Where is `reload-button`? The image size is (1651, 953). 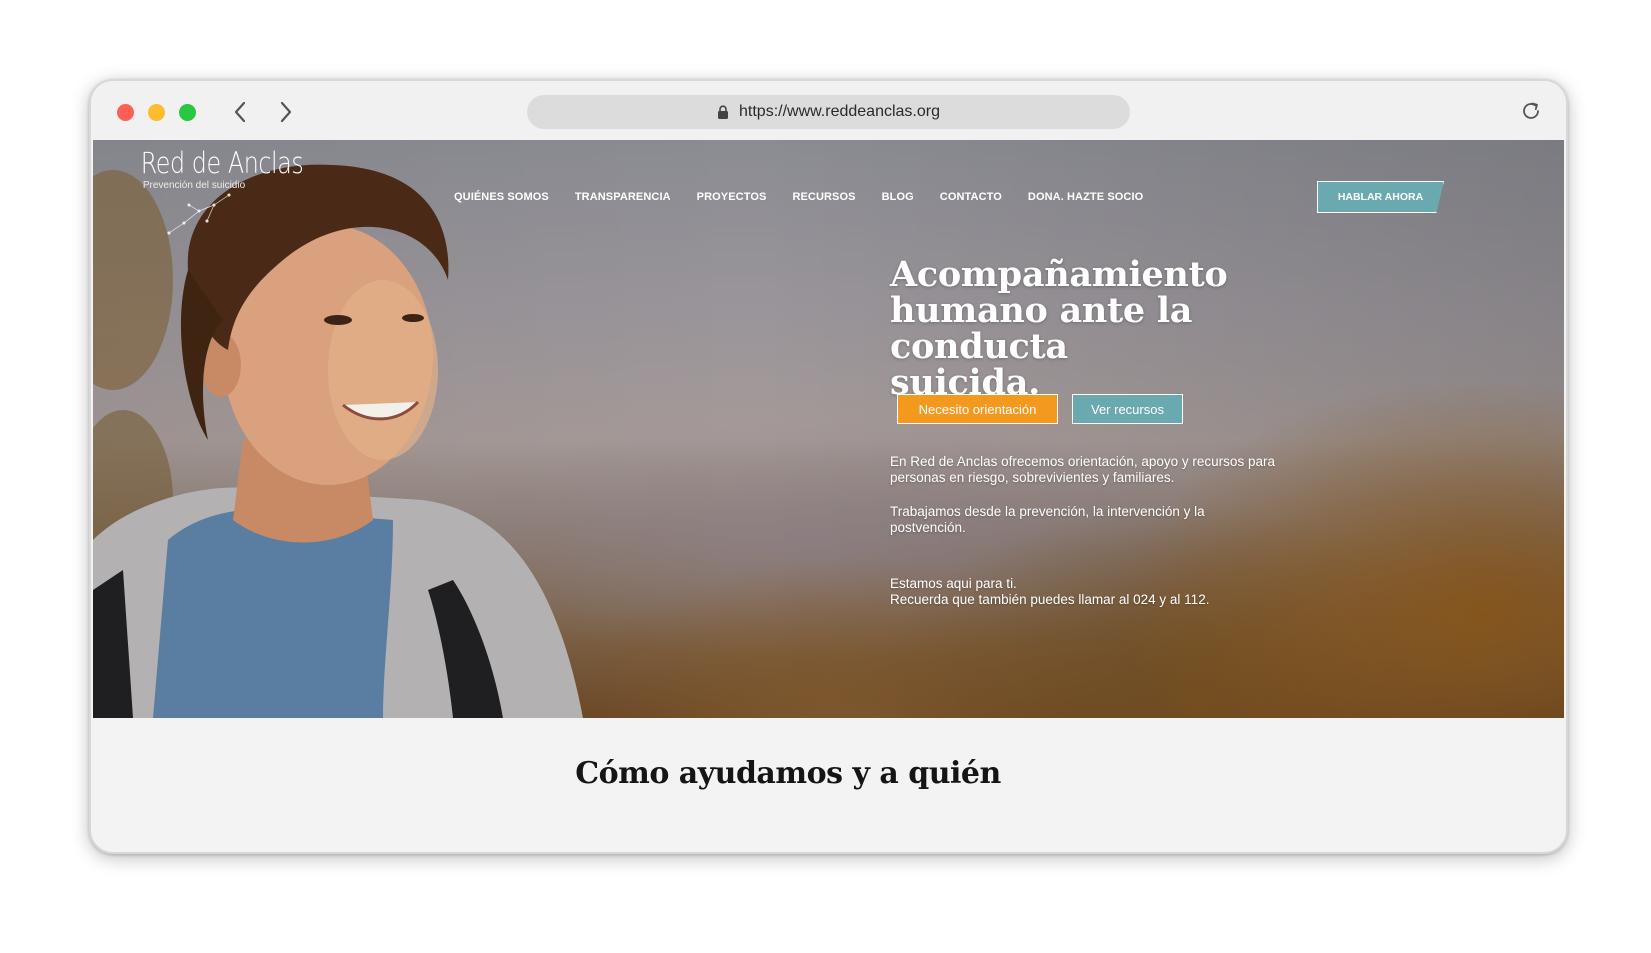
reload-button is located at coordinates (1531, 111).